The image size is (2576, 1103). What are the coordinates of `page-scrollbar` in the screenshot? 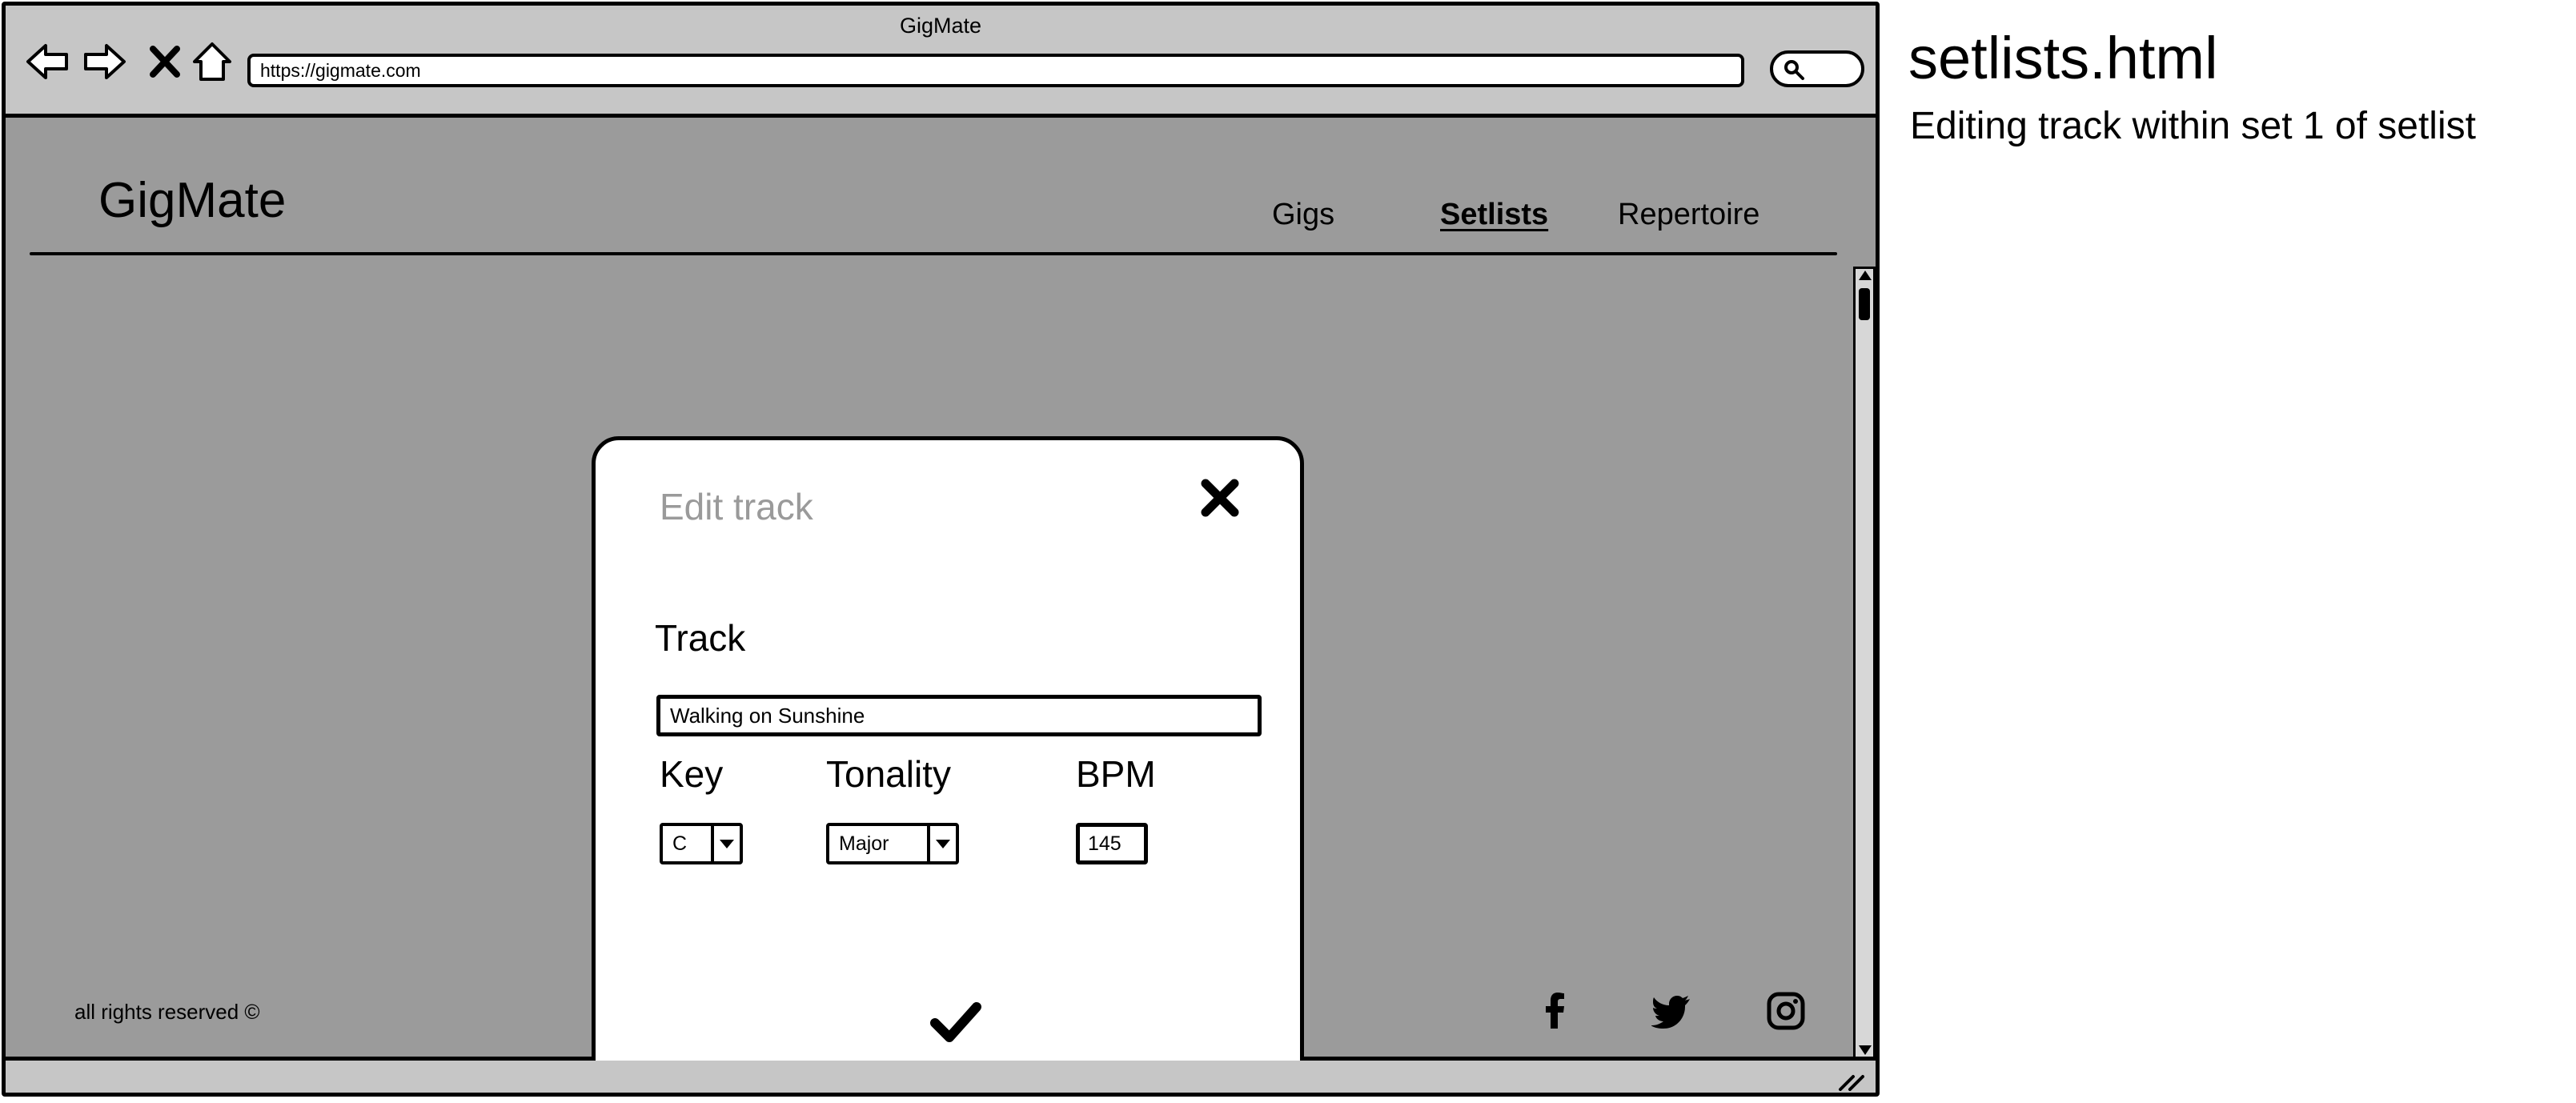 It's located at (1864, 663).